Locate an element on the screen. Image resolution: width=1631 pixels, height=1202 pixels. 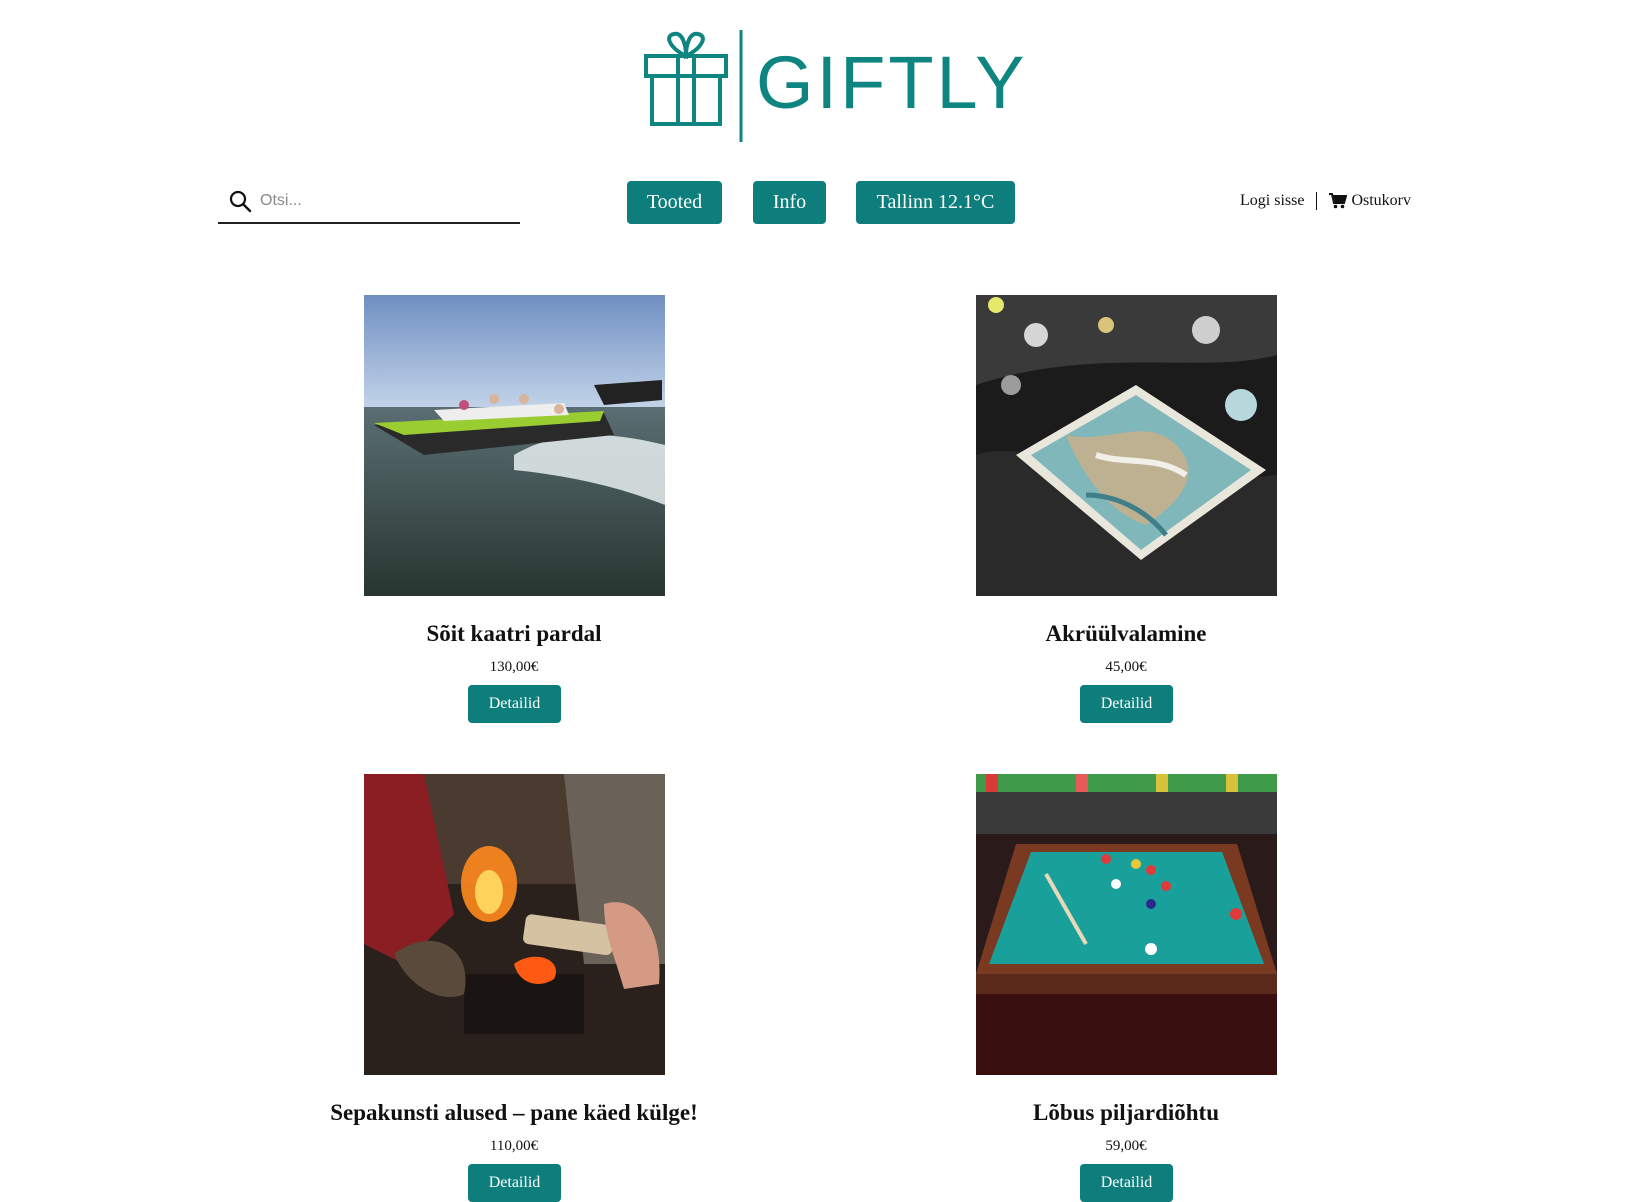
nav-info-button: Info is located at coordinates (789, 202).